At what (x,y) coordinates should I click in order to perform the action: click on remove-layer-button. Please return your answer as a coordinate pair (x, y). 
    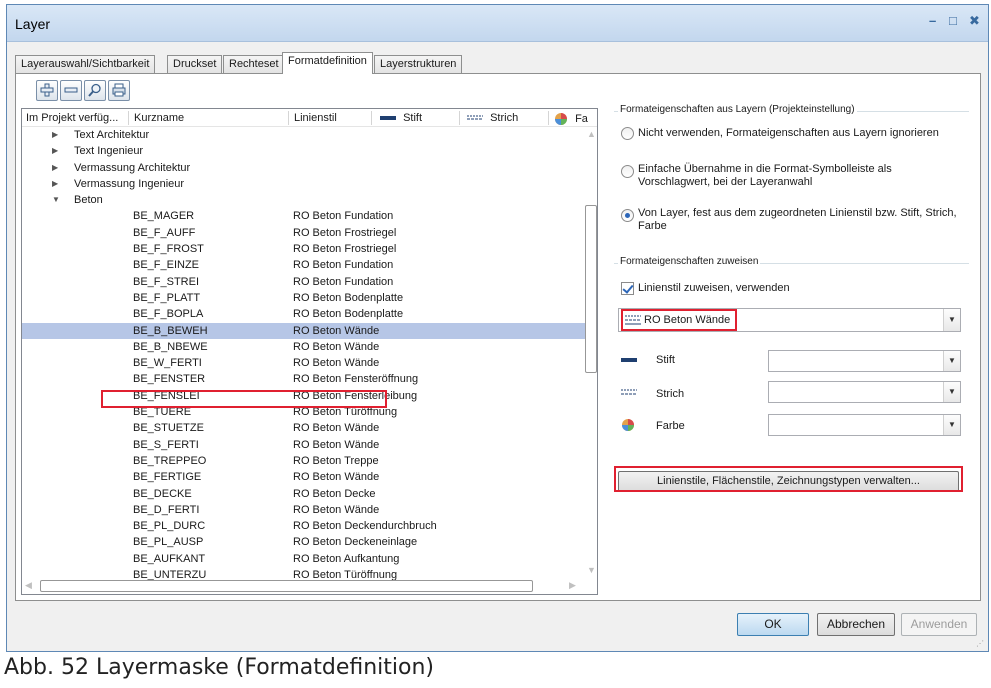
    Looking at the image, I should click on (71, 90).